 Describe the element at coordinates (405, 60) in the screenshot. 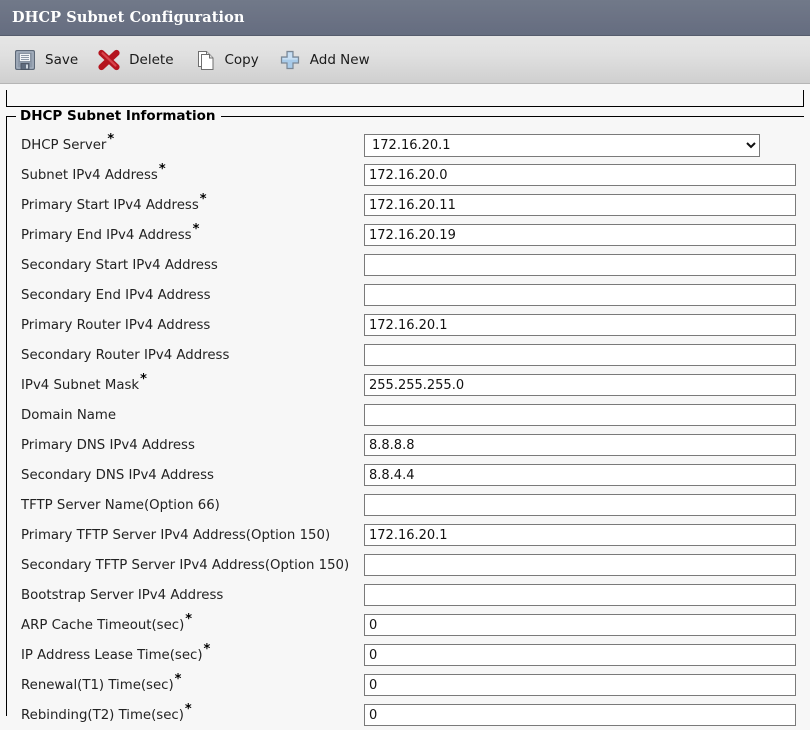

I see `action-toolbar: Save Delete Copy Add New` at that location.